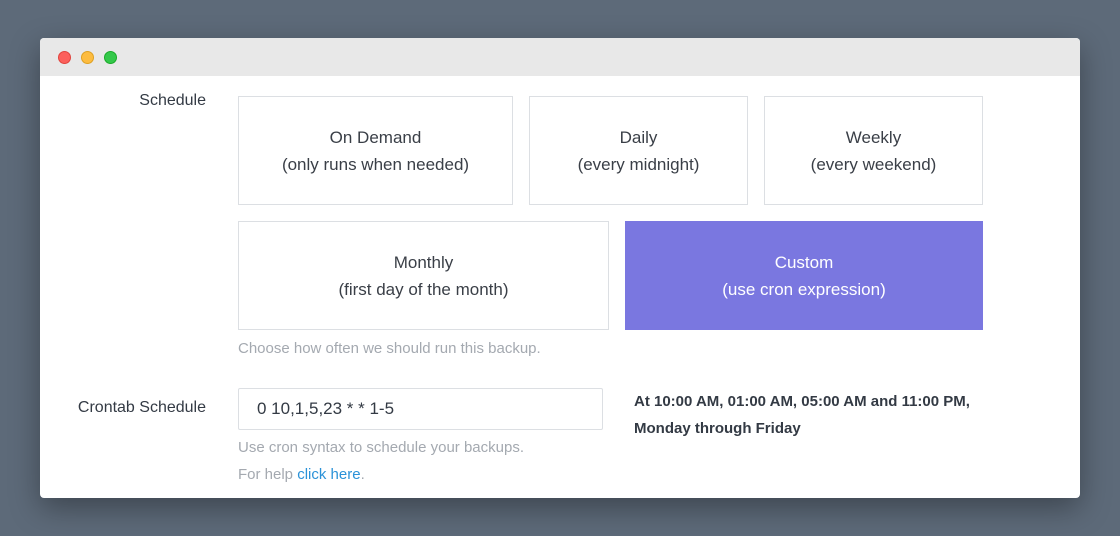 The width and height of the screenshot is (1120, 536). Describe the element at coordinates (87, 57) in the screenshot. I see `minimize-window-button` at that location.